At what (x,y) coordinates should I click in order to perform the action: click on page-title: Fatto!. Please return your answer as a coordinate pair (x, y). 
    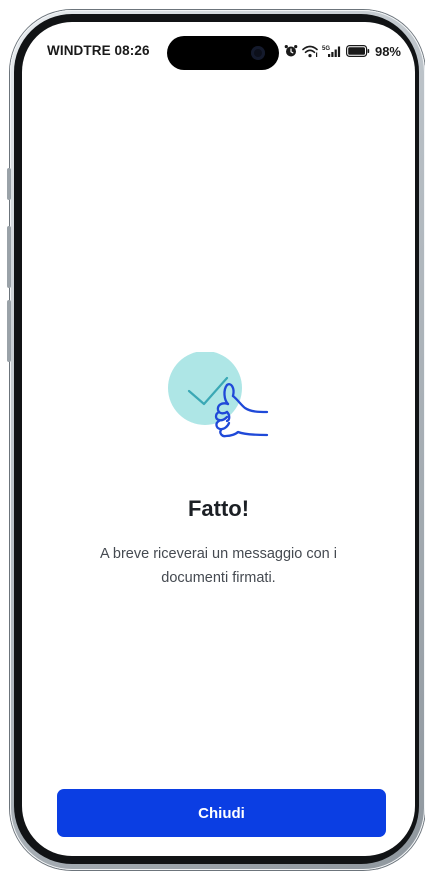
    Looking at the image, I should click on (218, 508).